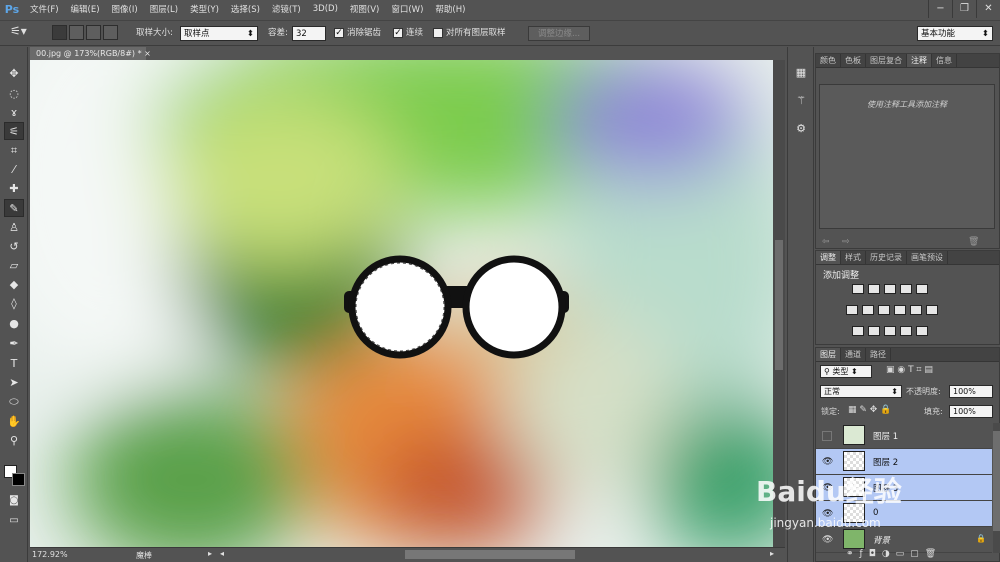 The image size is (1000, 562). What do you see at coordinates (14, 228) in the screenshot?
I see `clone-stamp-tool-icon: ♙` at bounding box center [14, 228].